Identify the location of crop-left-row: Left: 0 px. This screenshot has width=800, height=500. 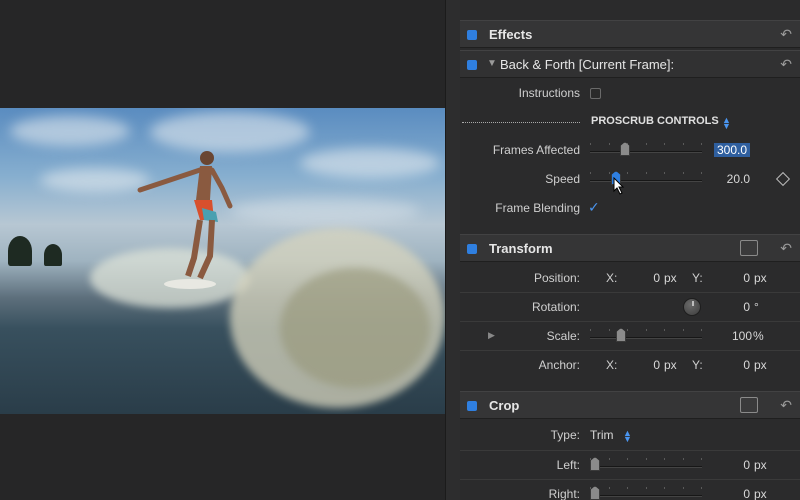
(630, 464).